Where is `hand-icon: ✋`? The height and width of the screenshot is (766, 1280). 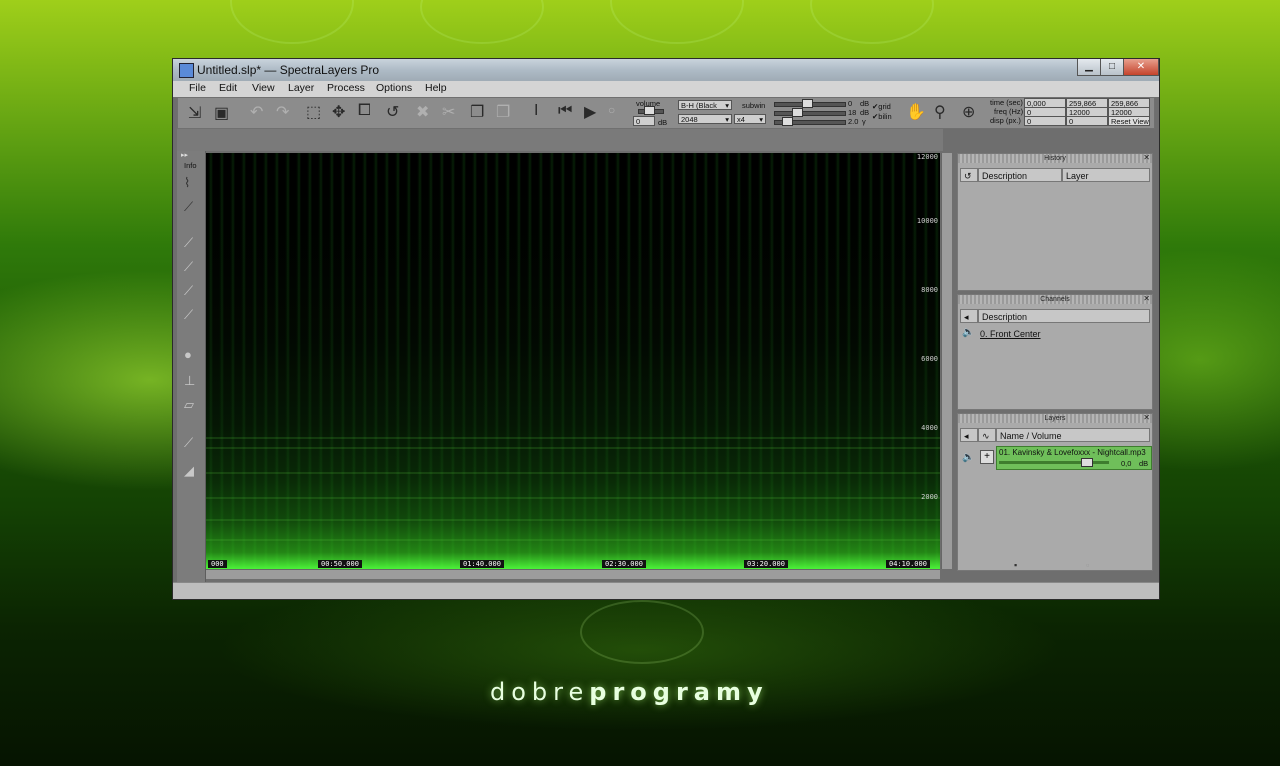 hand-icon: ✋ is located at coordinates (916, 112).